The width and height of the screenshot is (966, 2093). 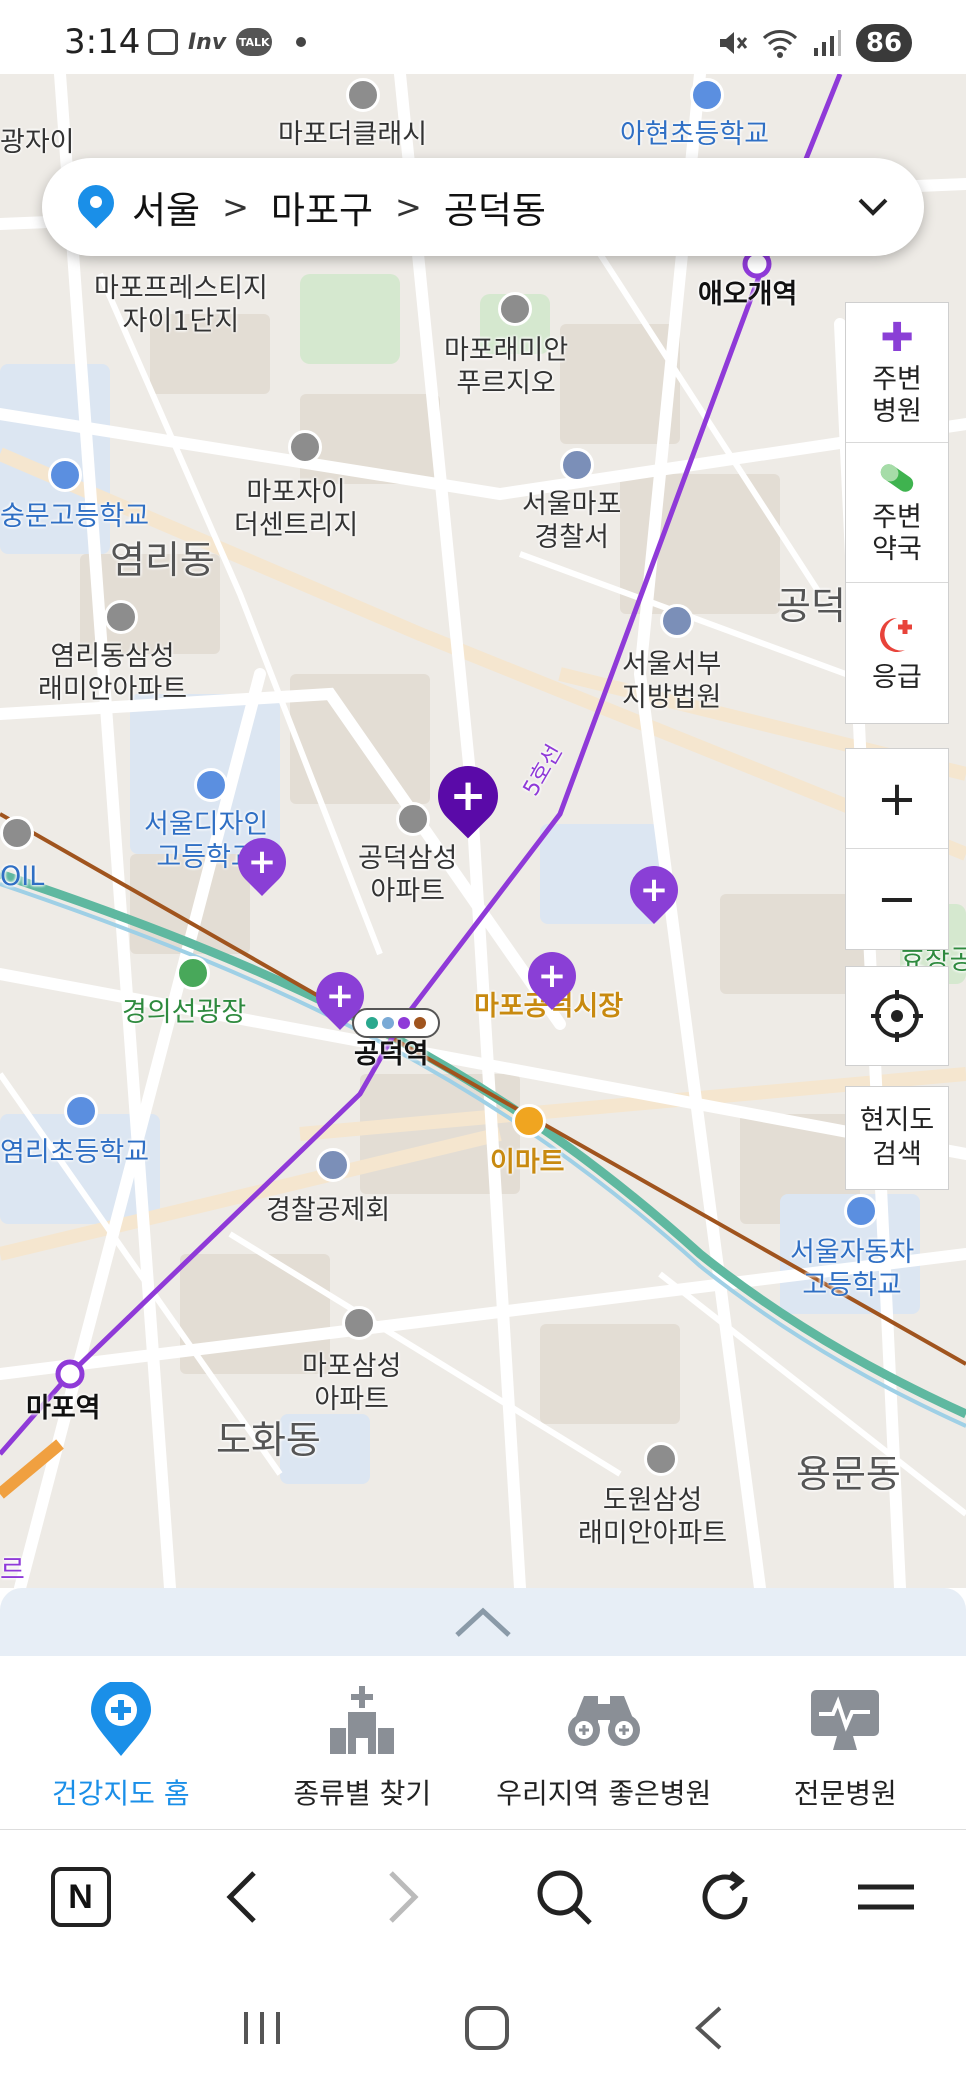 What do you see at coordinates (884, 43) in the screenshot?
I see `battery-indicator: 86` at bounding box center [884, 43].